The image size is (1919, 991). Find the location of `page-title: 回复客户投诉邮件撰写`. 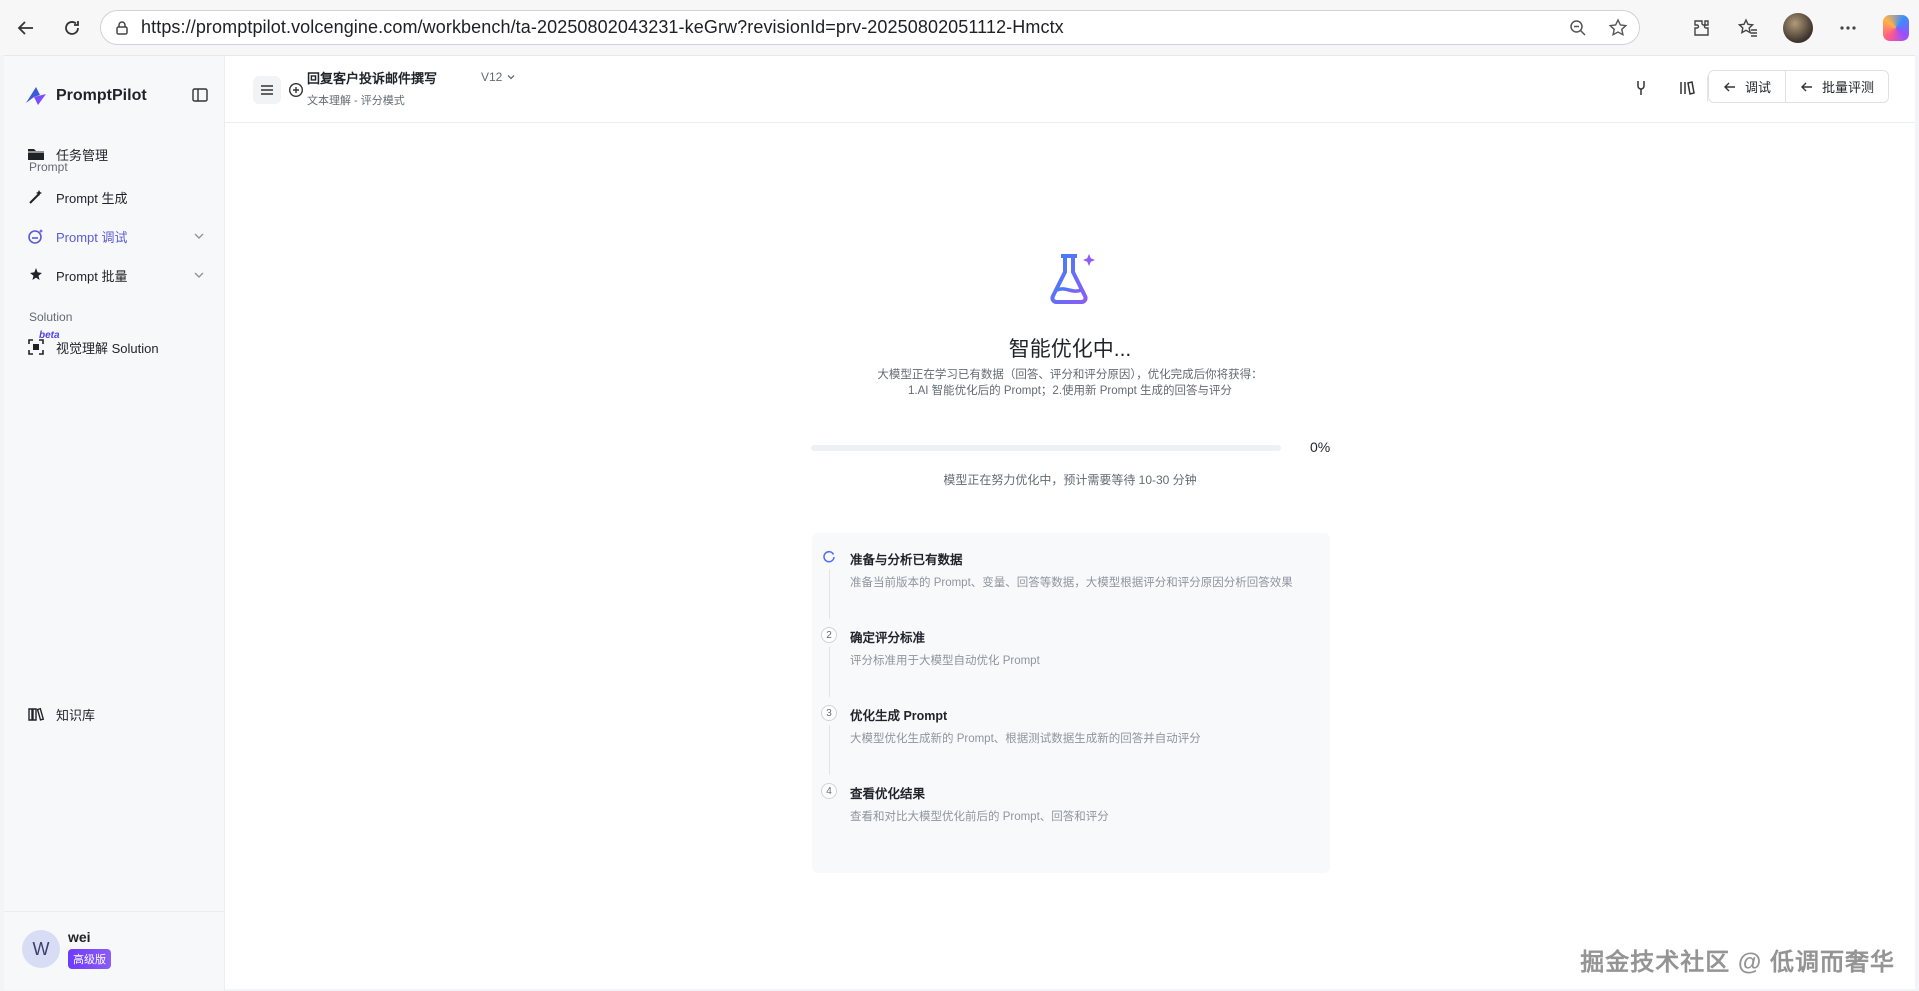

page-title: 回复客户投诉邮件撰写 is located at coordinates (372, 78).